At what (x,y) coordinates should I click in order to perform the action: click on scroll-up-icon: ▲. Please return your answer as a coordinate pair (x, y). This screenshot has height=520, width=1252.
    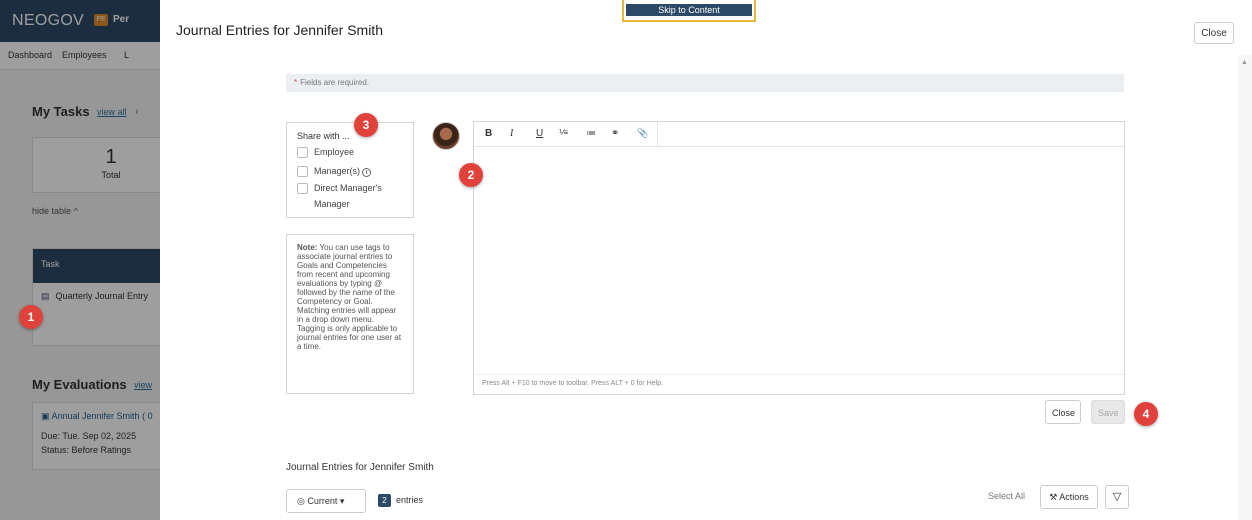
    Looking at the image, I should click on (1244, 62).